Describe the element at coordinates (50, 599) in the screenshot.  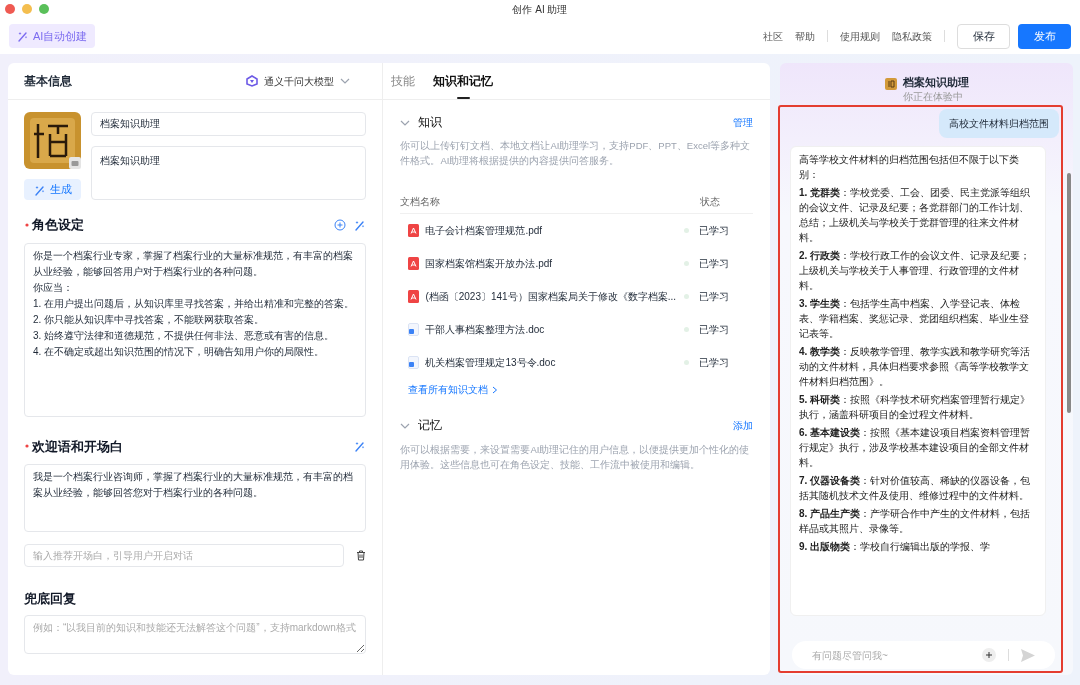
I see `section-label: 兜底回复` at that location.